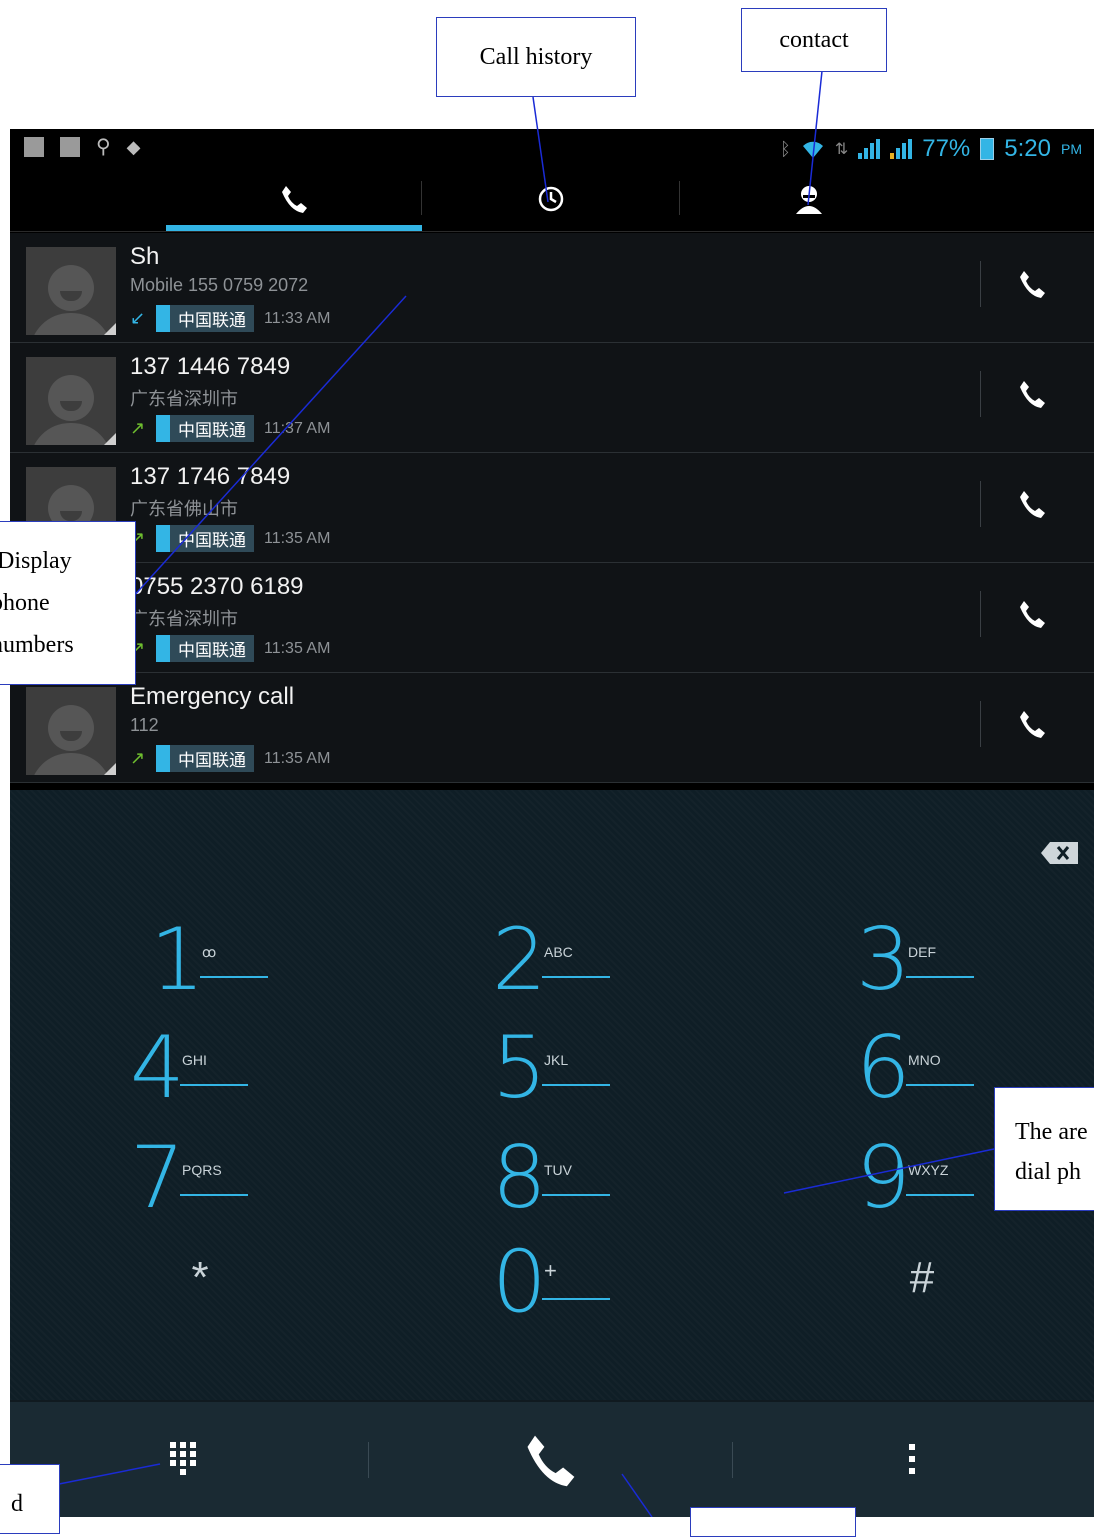  I want to click on key-letters: DEF, so click(922, 952).